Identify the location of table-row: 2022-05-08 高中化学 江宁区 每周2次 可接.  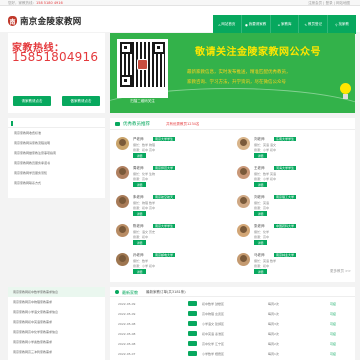
(234, 344).